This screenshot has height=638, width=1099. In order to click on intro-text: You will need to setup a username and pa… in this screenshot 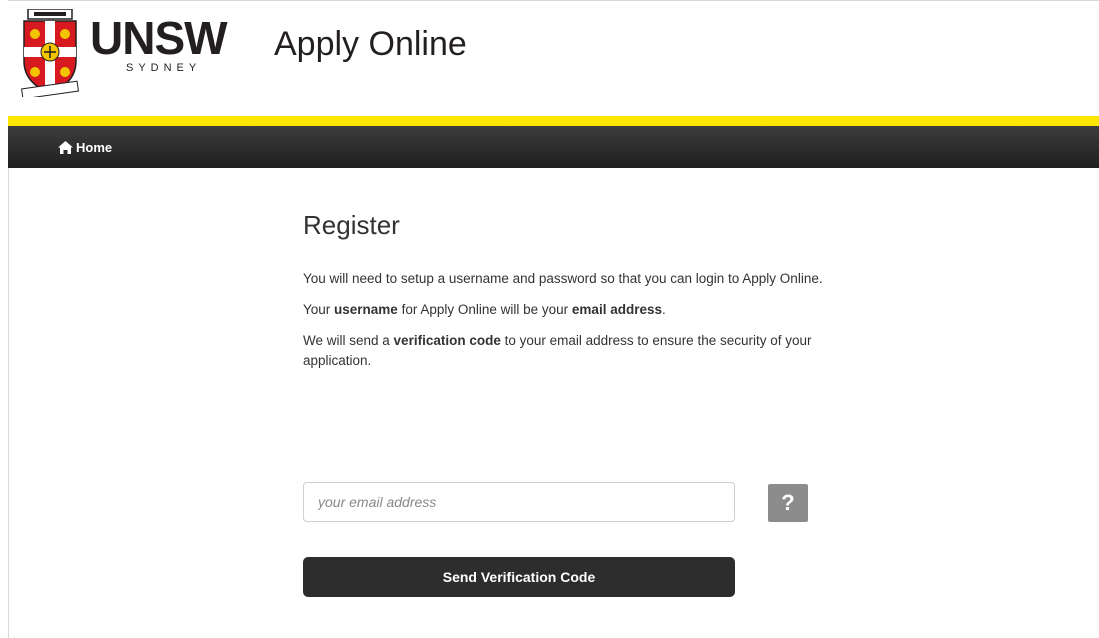, I will do `click(563, 278)`.